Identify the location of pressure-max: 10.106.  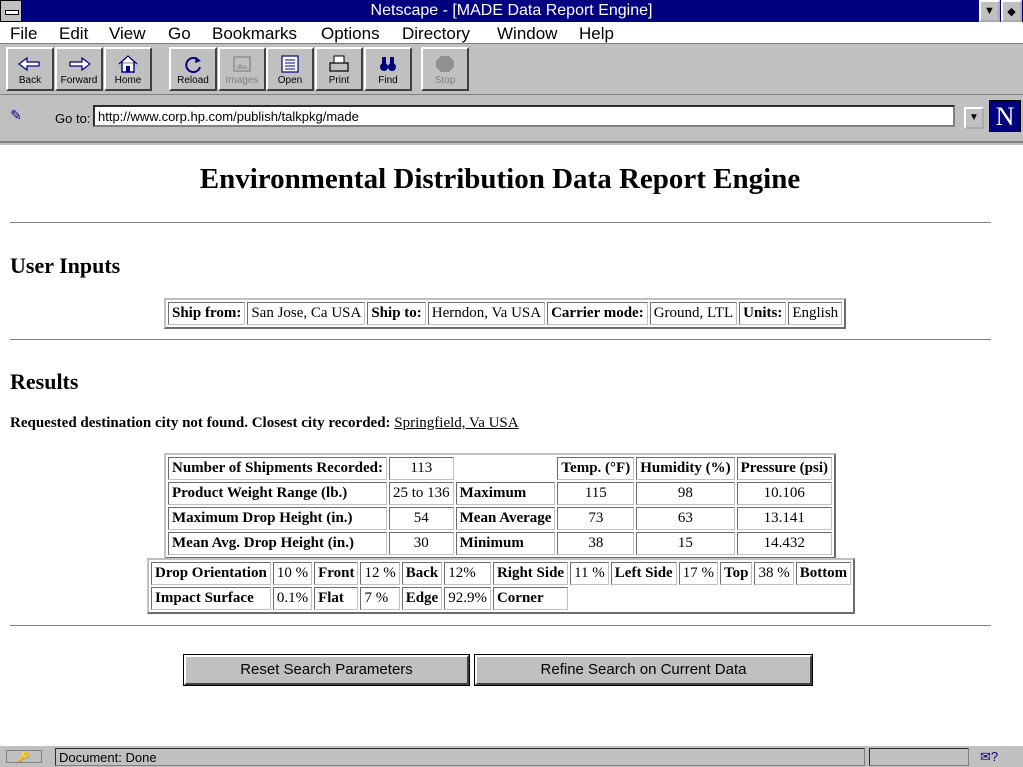
(784, 493).